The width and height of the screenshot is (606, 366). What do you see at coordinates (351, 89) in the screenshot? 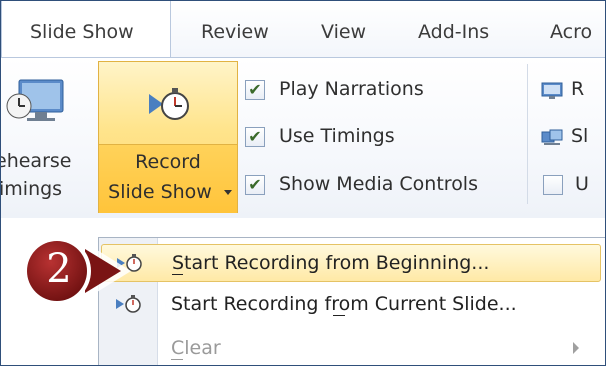
I see `play-narrations-label: Play Narrations` at bounding box center [351, 89].